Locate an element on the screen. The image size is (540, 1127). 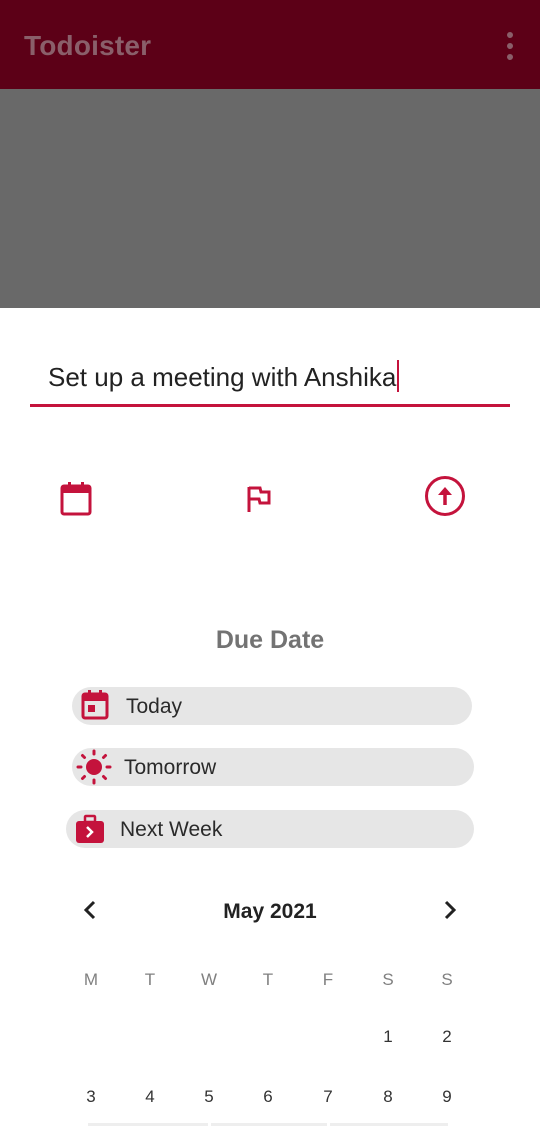
flag-icon is located at coordinates (259, 499).